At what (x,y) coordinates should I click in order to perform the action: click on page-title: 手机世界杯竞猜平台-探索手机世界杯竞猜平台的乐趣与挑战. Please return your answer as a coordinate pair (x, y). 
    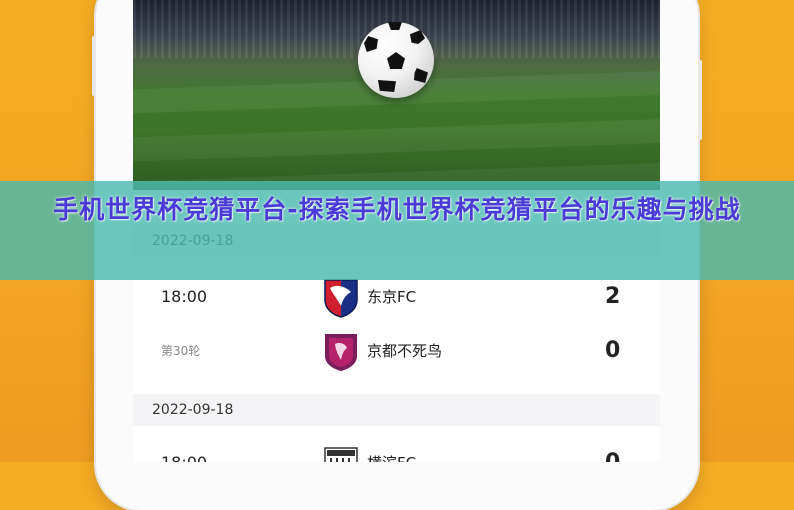
    Looking at the image, I should click on (397, 209).